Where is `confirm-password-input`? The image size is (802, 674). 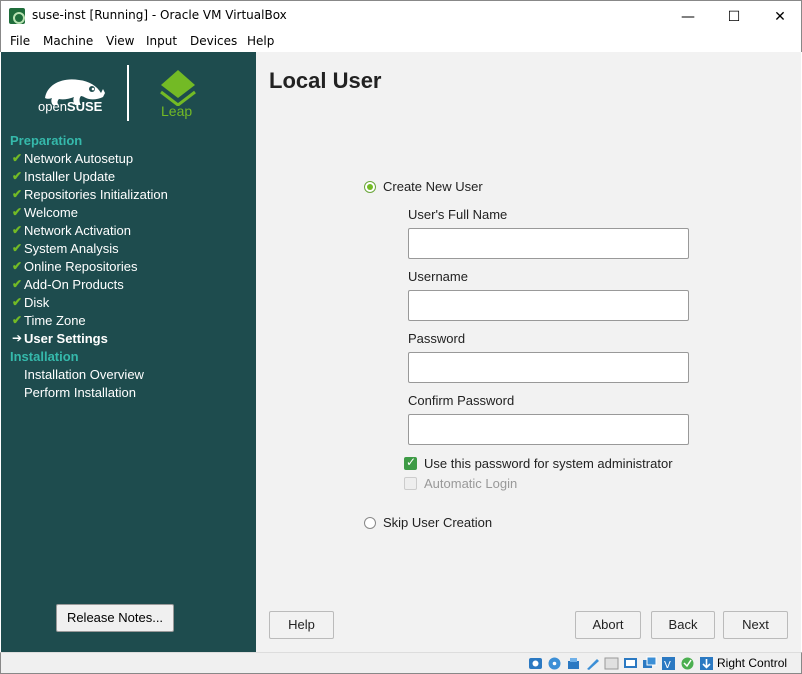
confirm-password-input is located at coordinates (548, 429).